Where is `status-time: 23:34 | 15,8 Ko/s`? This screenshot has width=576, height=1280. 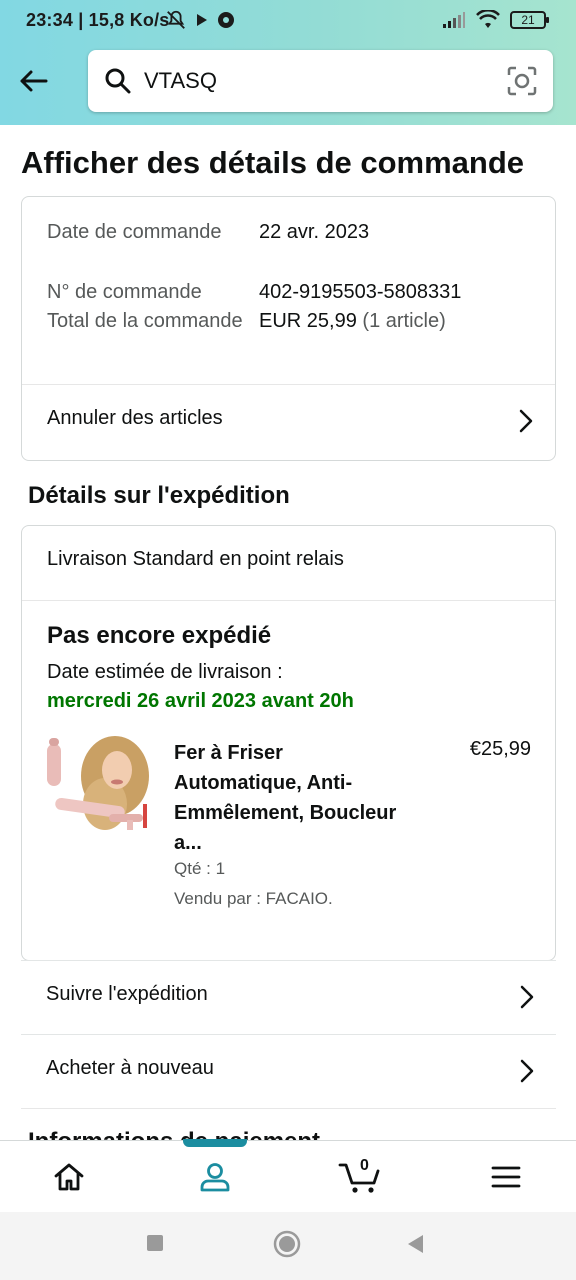
status-time: 23:34 | 15,8 Ko/s is located at coordinates (98, 20).